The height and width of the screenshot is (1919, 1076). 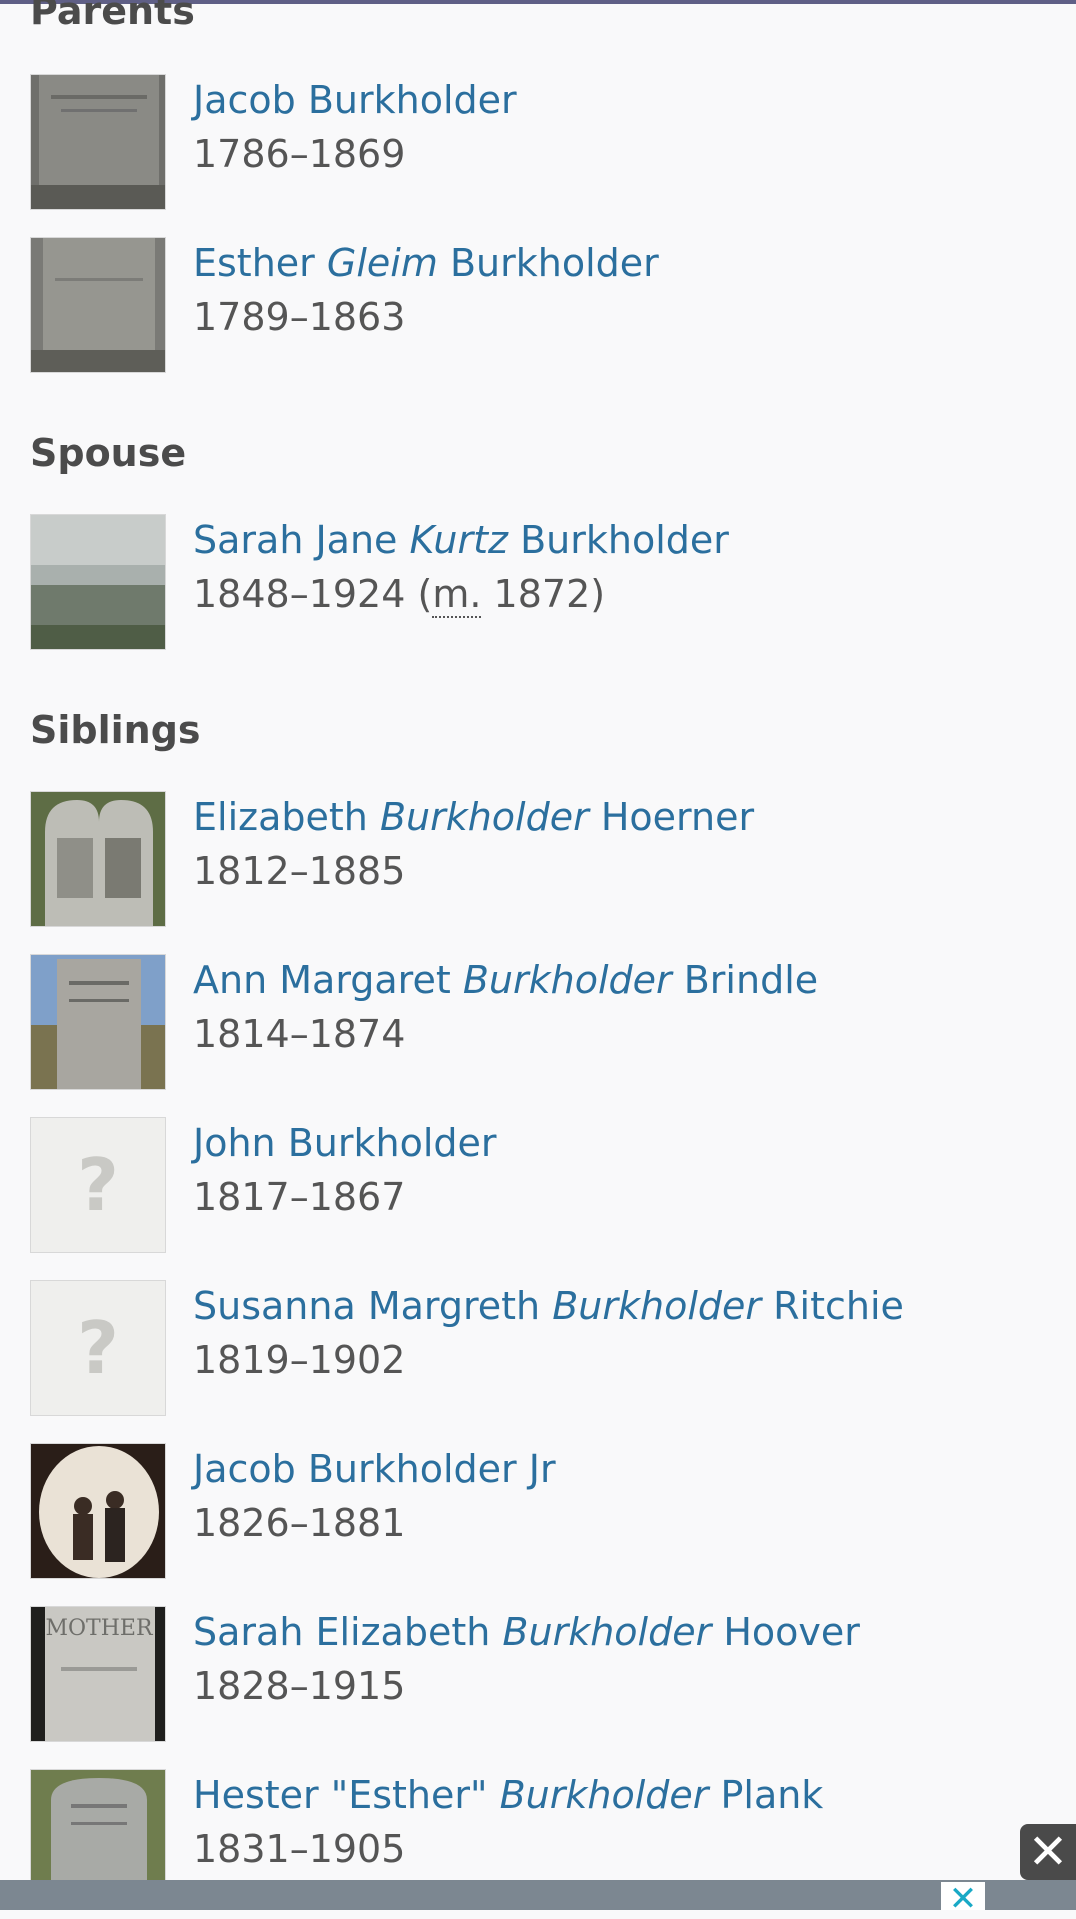 What do you see at coordinates (299, 317) in the screenshot?
I see `life-dates: 1789–1863` at bounding box center [299, 317].